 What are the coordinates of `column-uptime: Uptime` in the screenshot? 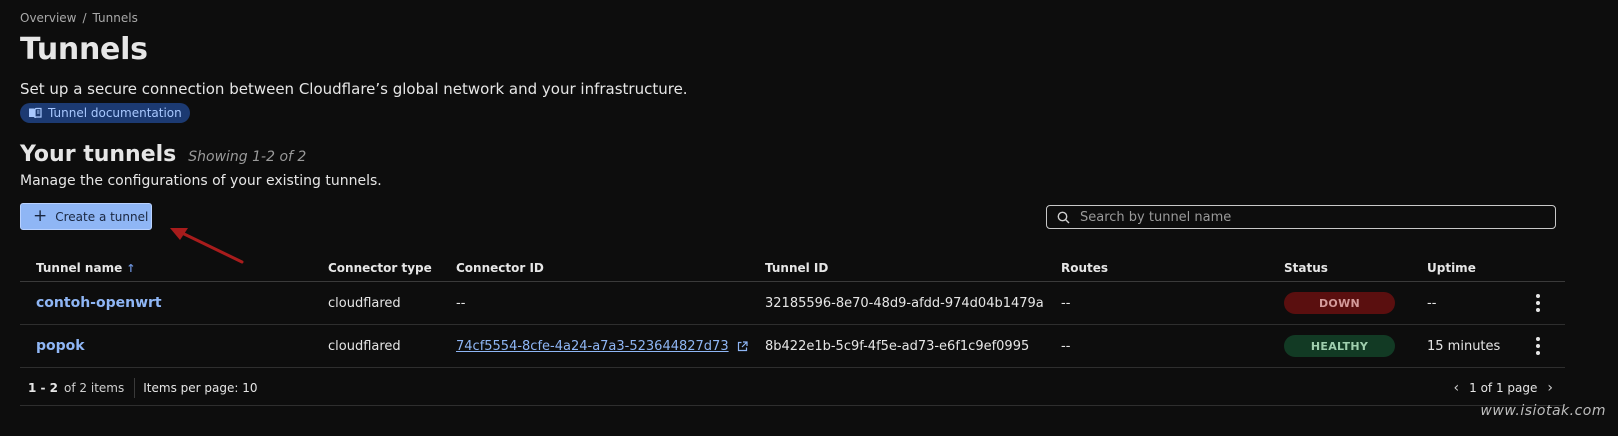 It's located at (1451, 267).